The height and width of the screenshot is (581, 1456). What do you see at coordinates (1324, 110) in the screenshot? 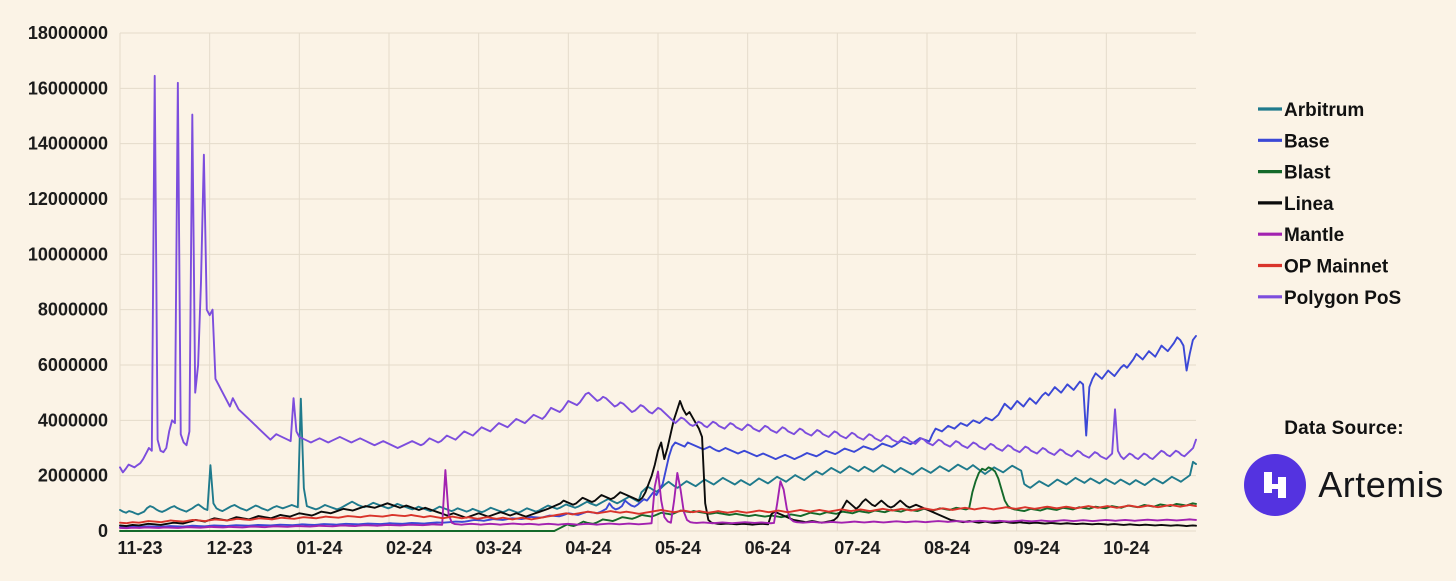
I see `legend-label-arbitrum: Arbitrum` at bounding box center [1324, 110].